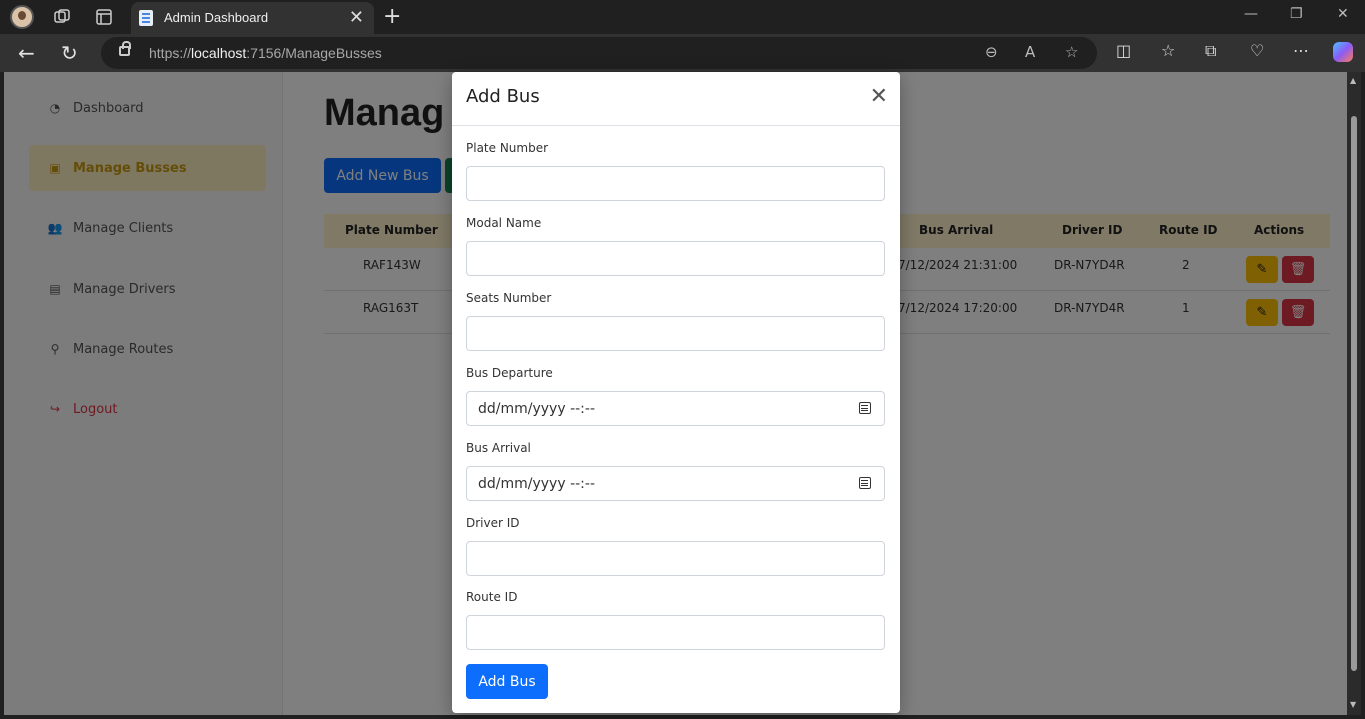 This screenshot has width=1365, height=719. I want to click on tab-admin-dashboard: Admin Dashboard ✕, so click(252, 18).